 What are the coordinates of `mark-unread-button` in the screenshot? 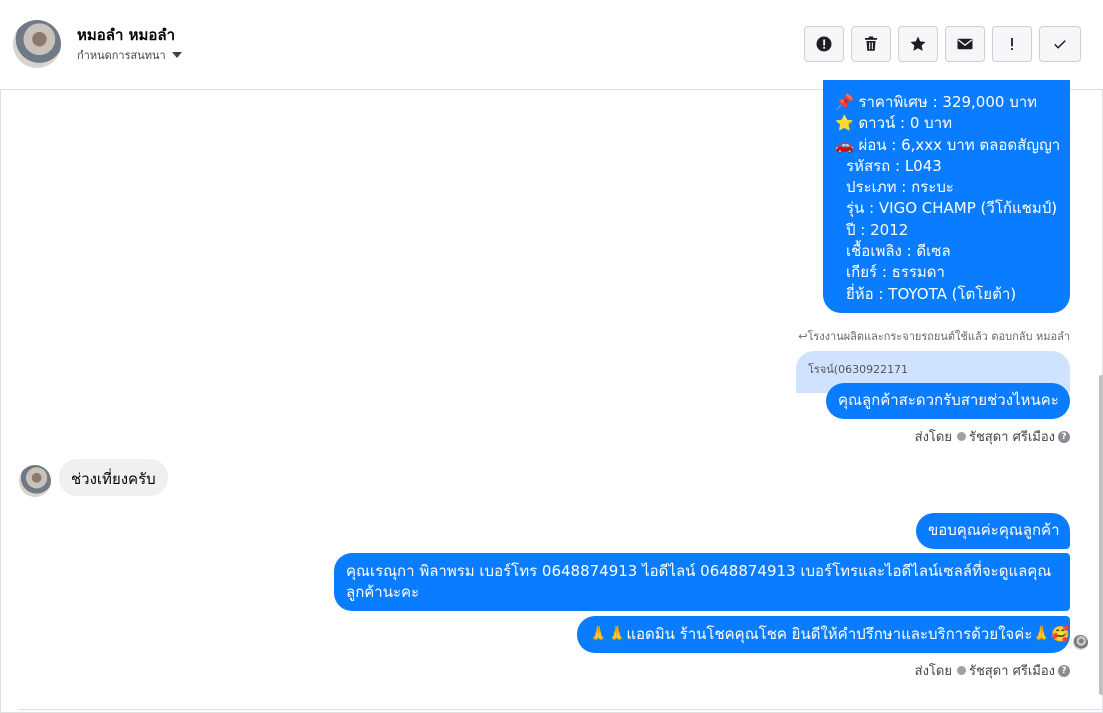 It's located at (965, 44).